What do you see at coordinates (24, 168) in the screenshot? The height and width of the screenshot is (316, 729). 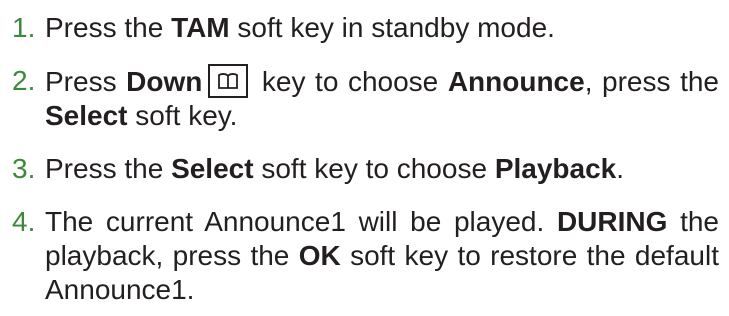 I see `step-number: 3.` at bounding box center [24, 168].